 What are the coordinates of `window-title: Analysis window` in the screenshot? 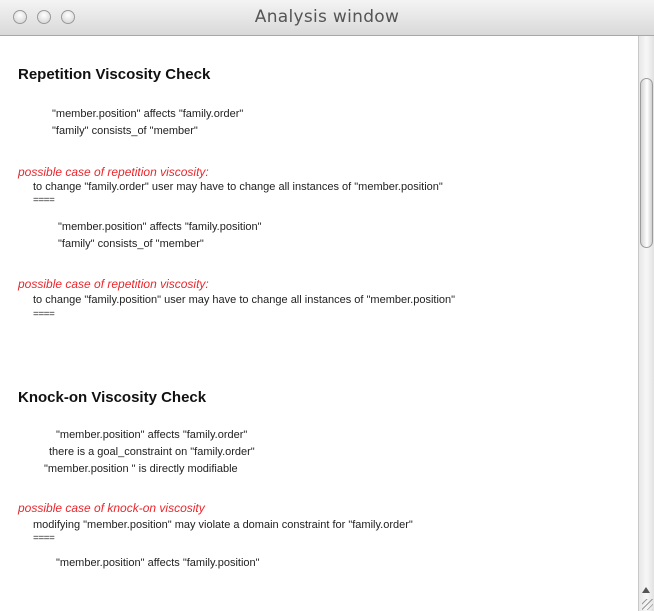 It's located at (327, 17).